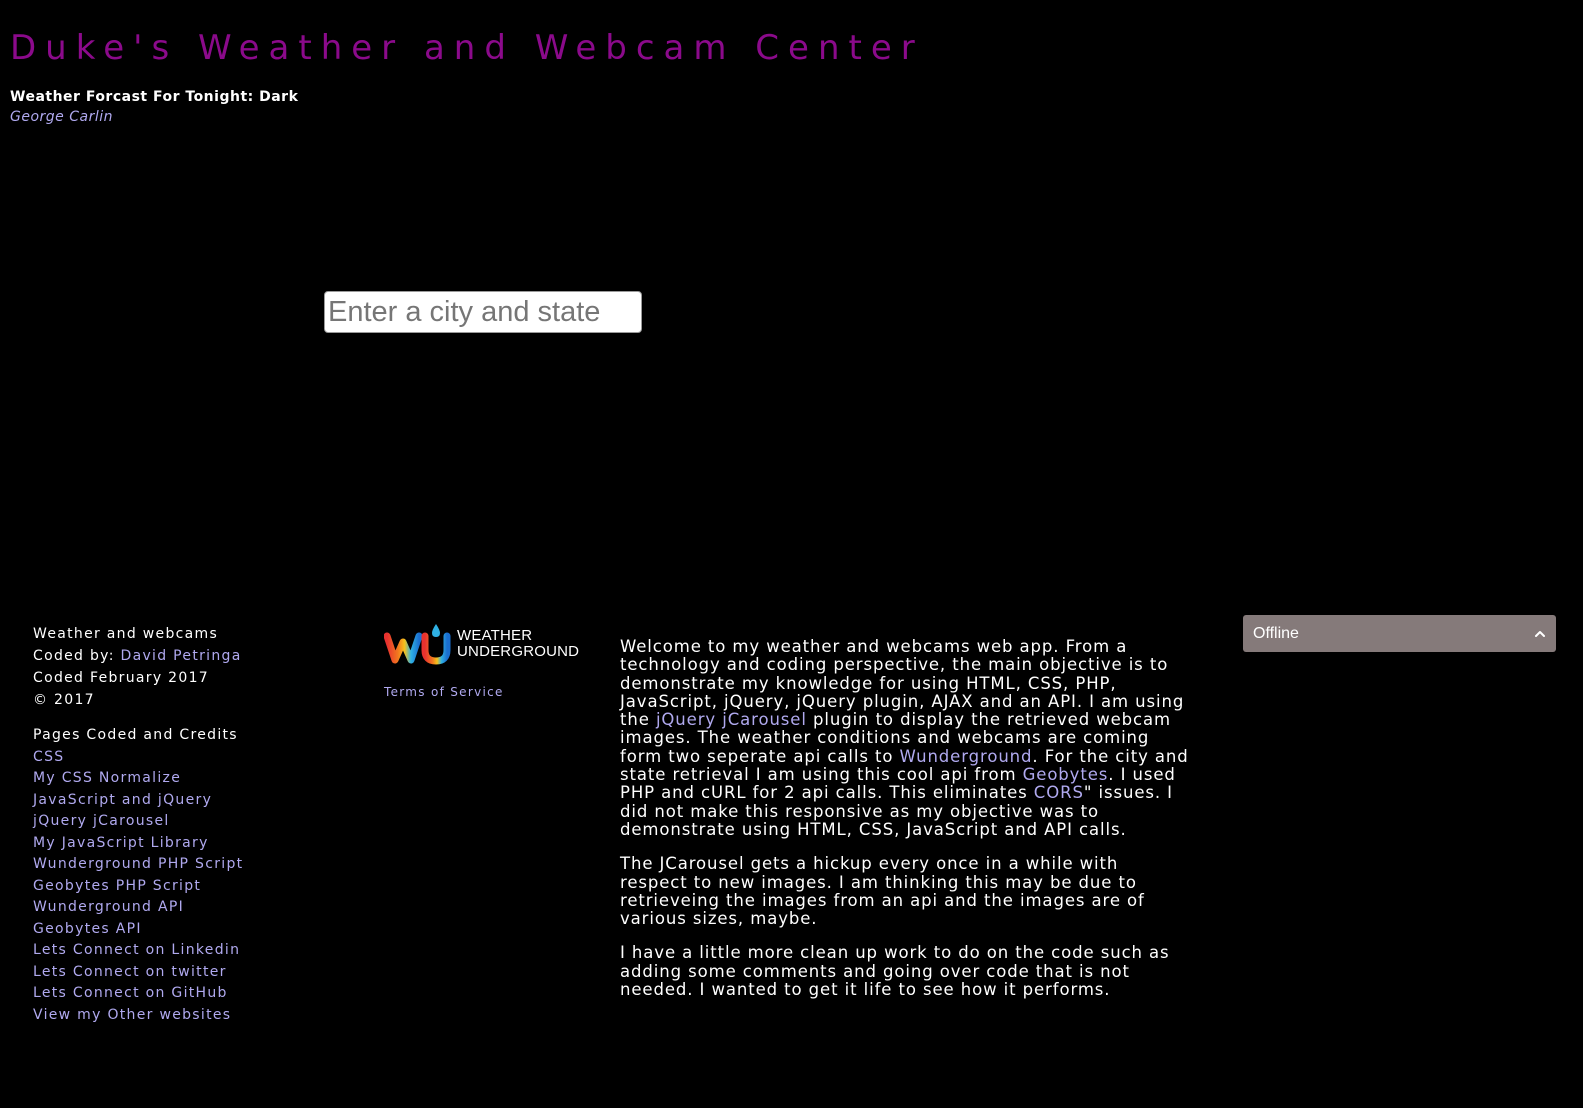  What do you see at coordinates (518, 651) in the screenshot?
I see `wunderground-logo-line2: UNDERGROUND` at bounding box center [518, 651].